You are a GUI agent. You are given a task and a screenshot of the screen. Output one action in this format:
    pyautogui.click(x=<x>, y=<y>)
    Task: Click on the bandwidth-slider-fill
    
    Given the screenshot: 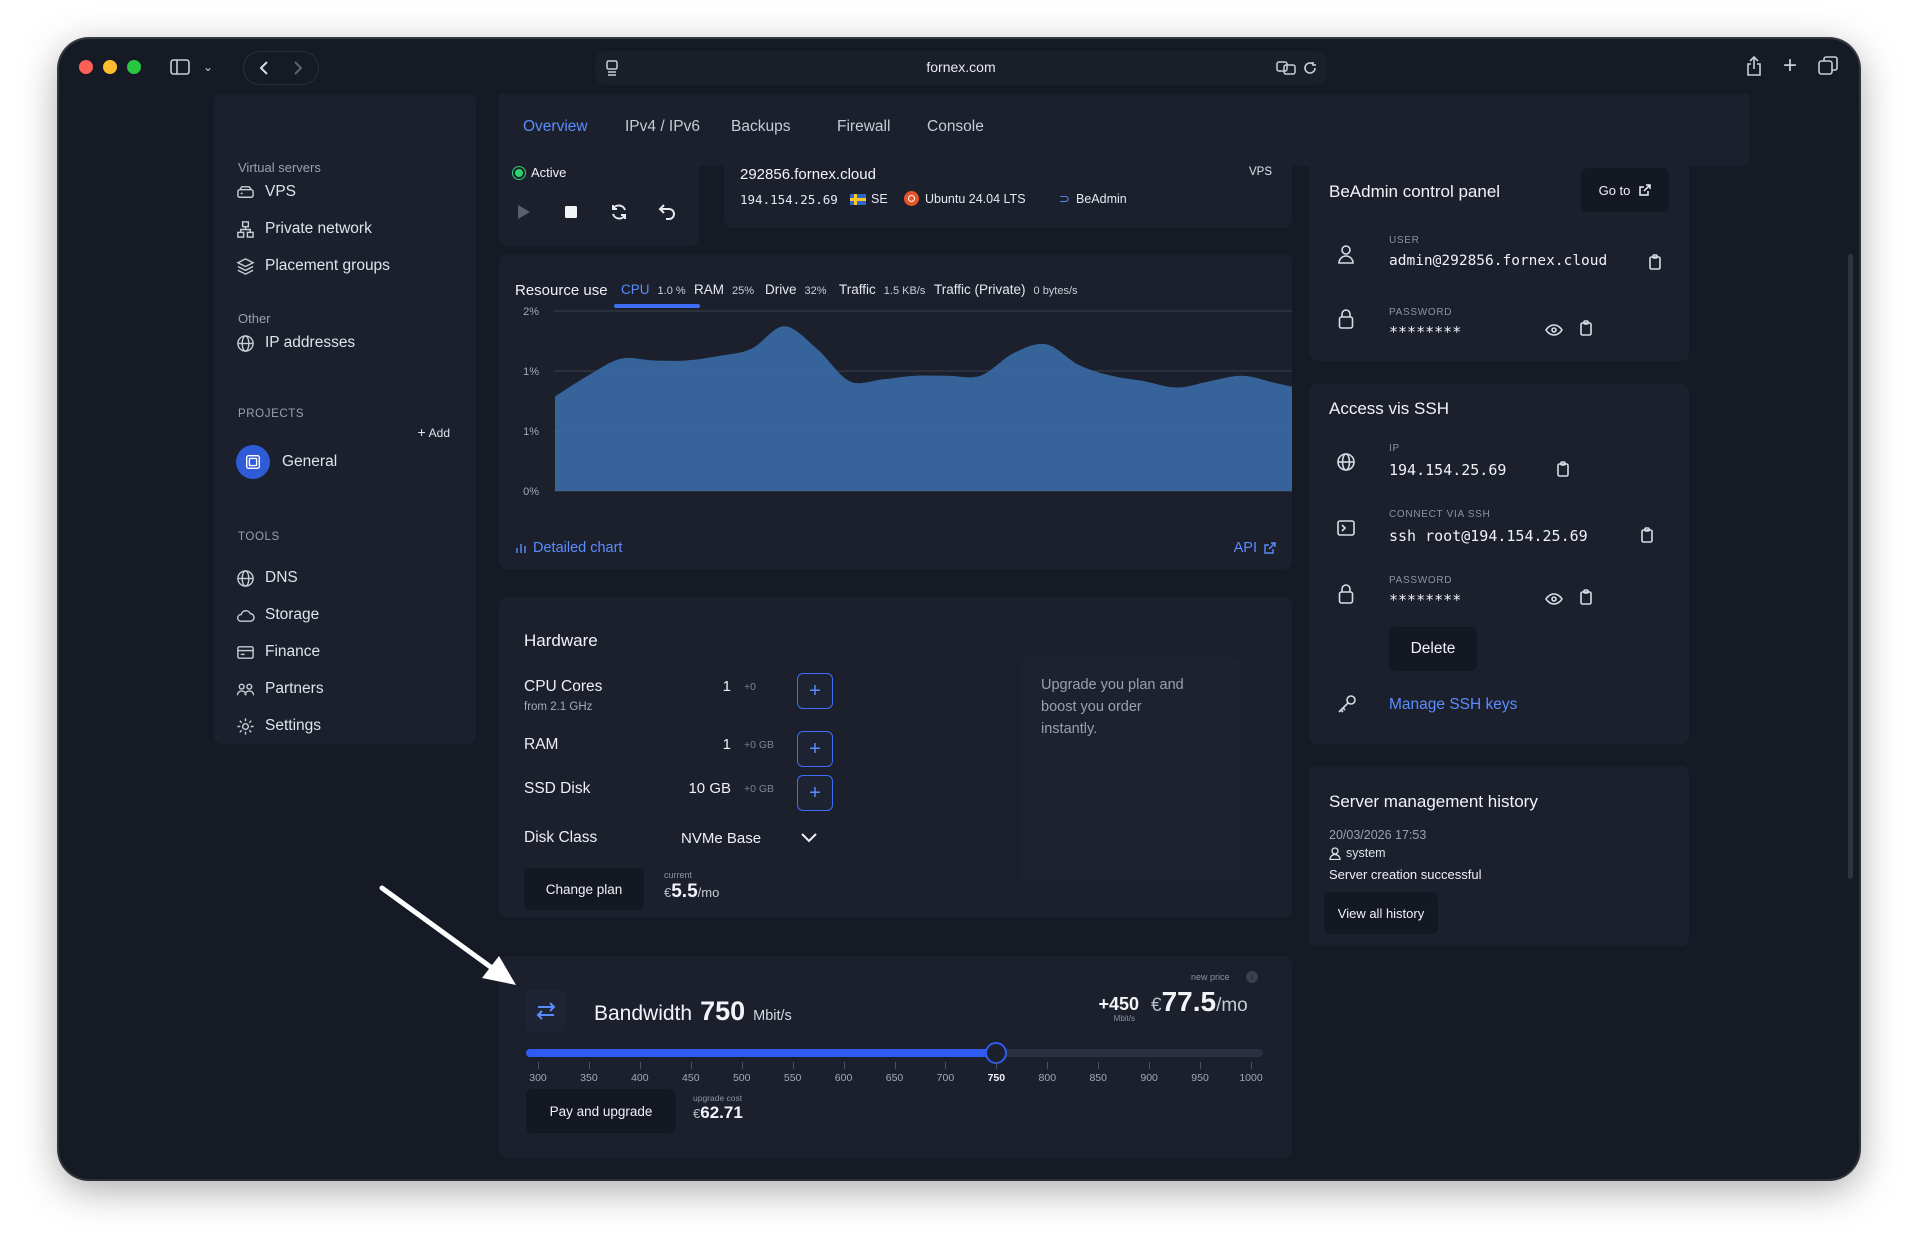 What is the action you would take?
    pyautogui.click(x=761, y=1053)
    